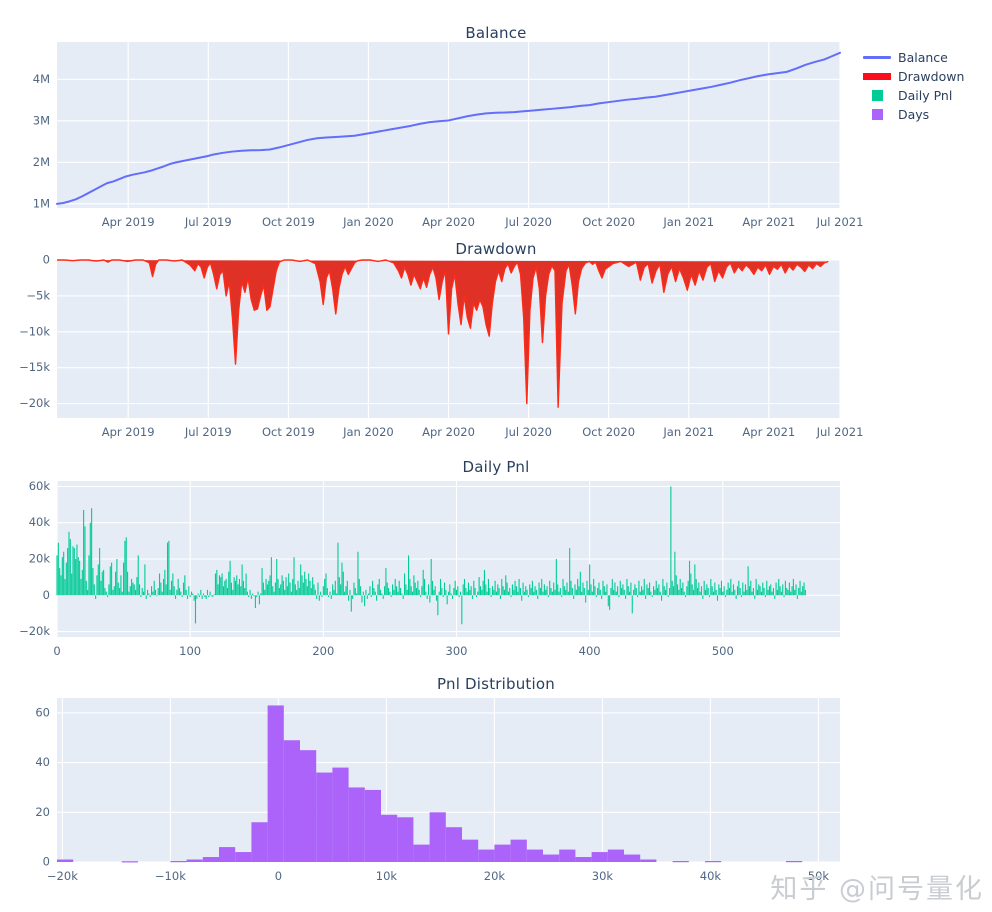  I want to click on legend-item-daily-pnl: Daily Pnl, so click(927, 95).